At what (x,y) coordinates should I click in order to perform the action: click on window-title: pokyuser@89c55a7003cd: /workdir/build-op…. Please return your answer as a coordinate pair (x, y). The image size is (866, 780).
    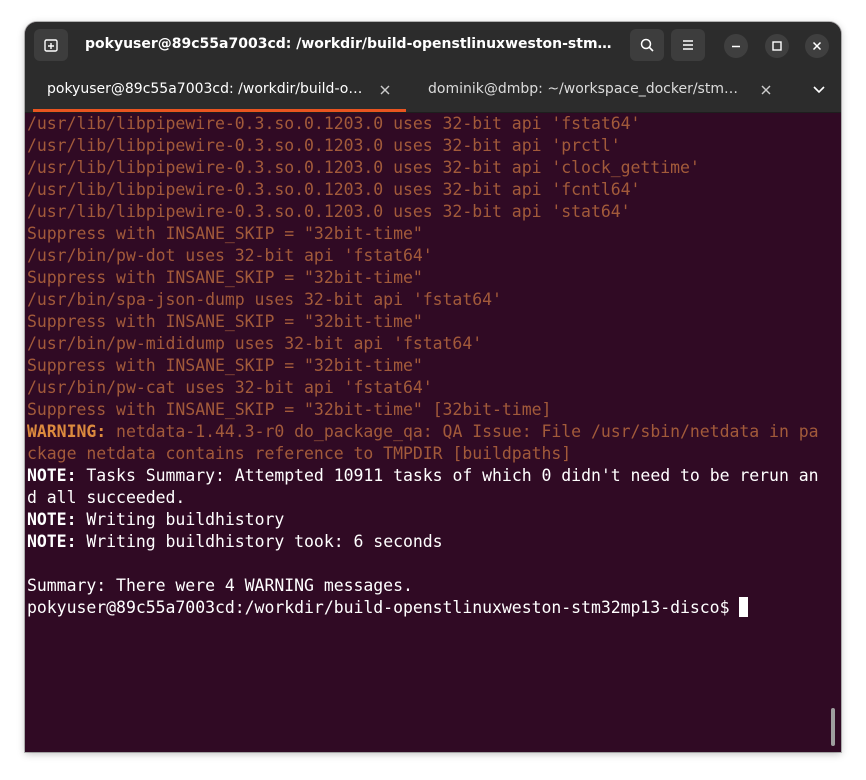
    Looking at the image, I should click on (350, 44).